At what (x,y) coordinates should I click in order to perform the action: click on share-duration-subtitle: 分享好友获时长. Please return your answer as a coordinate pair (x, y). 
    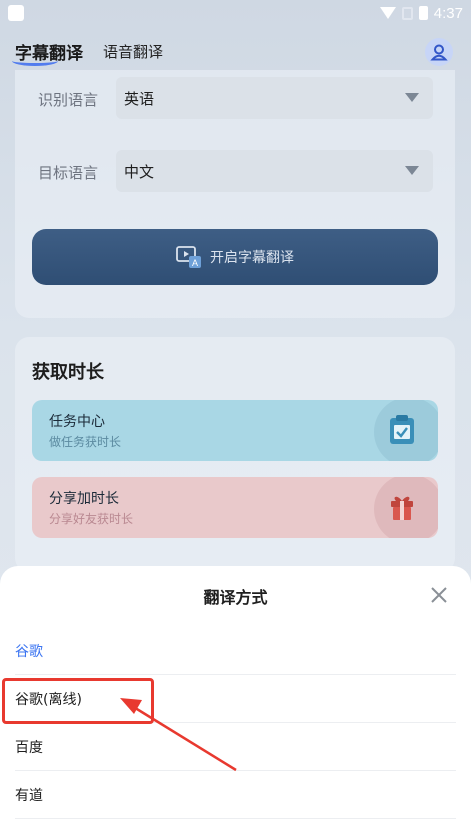
    Looking at the image, I should click on (91, 519).